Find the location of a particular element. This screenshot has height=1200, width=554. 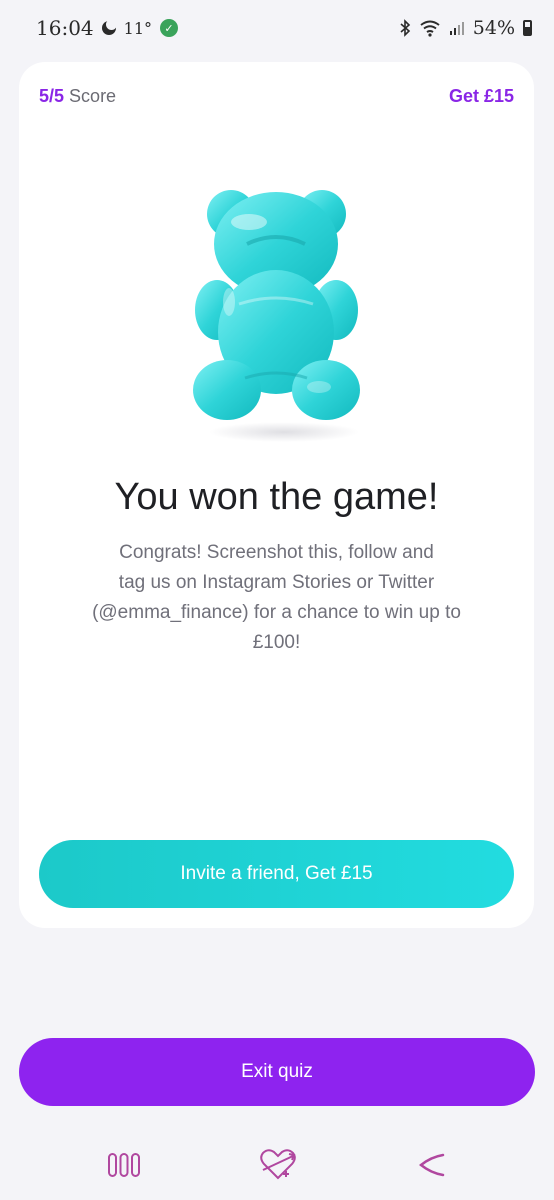

score-value: 5/5 is located at coordinates (52, 96).